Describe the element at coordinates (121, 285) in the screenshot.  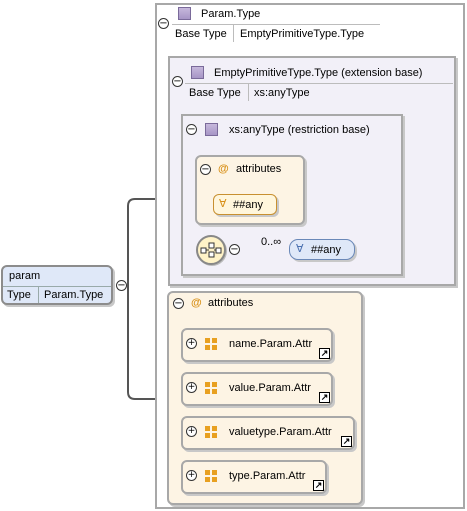
I see `param-collapse-button: −` at that location.